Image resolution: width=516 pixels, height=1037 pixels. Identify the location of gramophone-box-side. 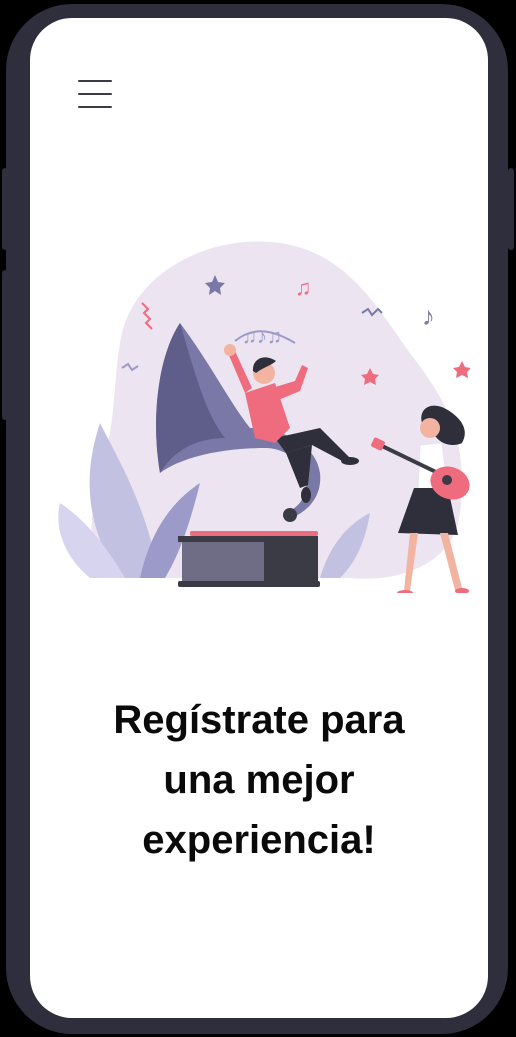
(291, 562).